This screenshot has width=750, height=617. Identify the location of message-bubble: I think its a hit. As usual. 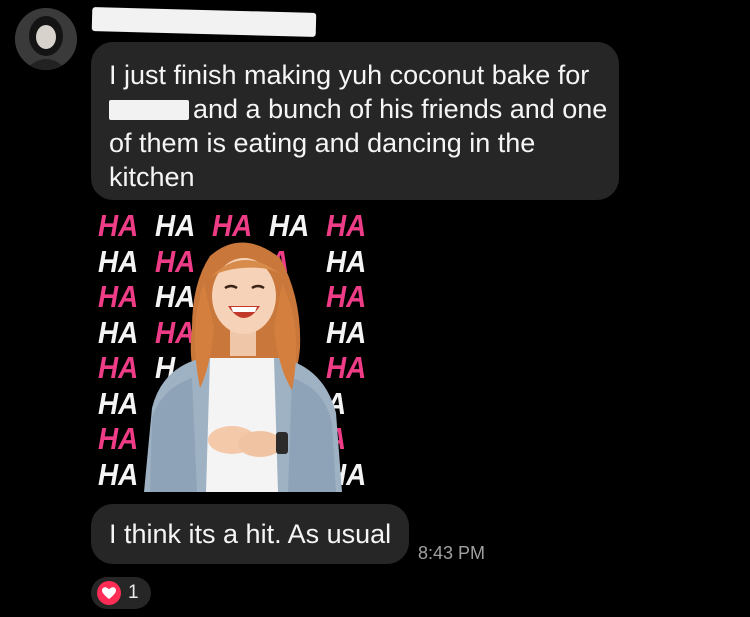
(250, 534).